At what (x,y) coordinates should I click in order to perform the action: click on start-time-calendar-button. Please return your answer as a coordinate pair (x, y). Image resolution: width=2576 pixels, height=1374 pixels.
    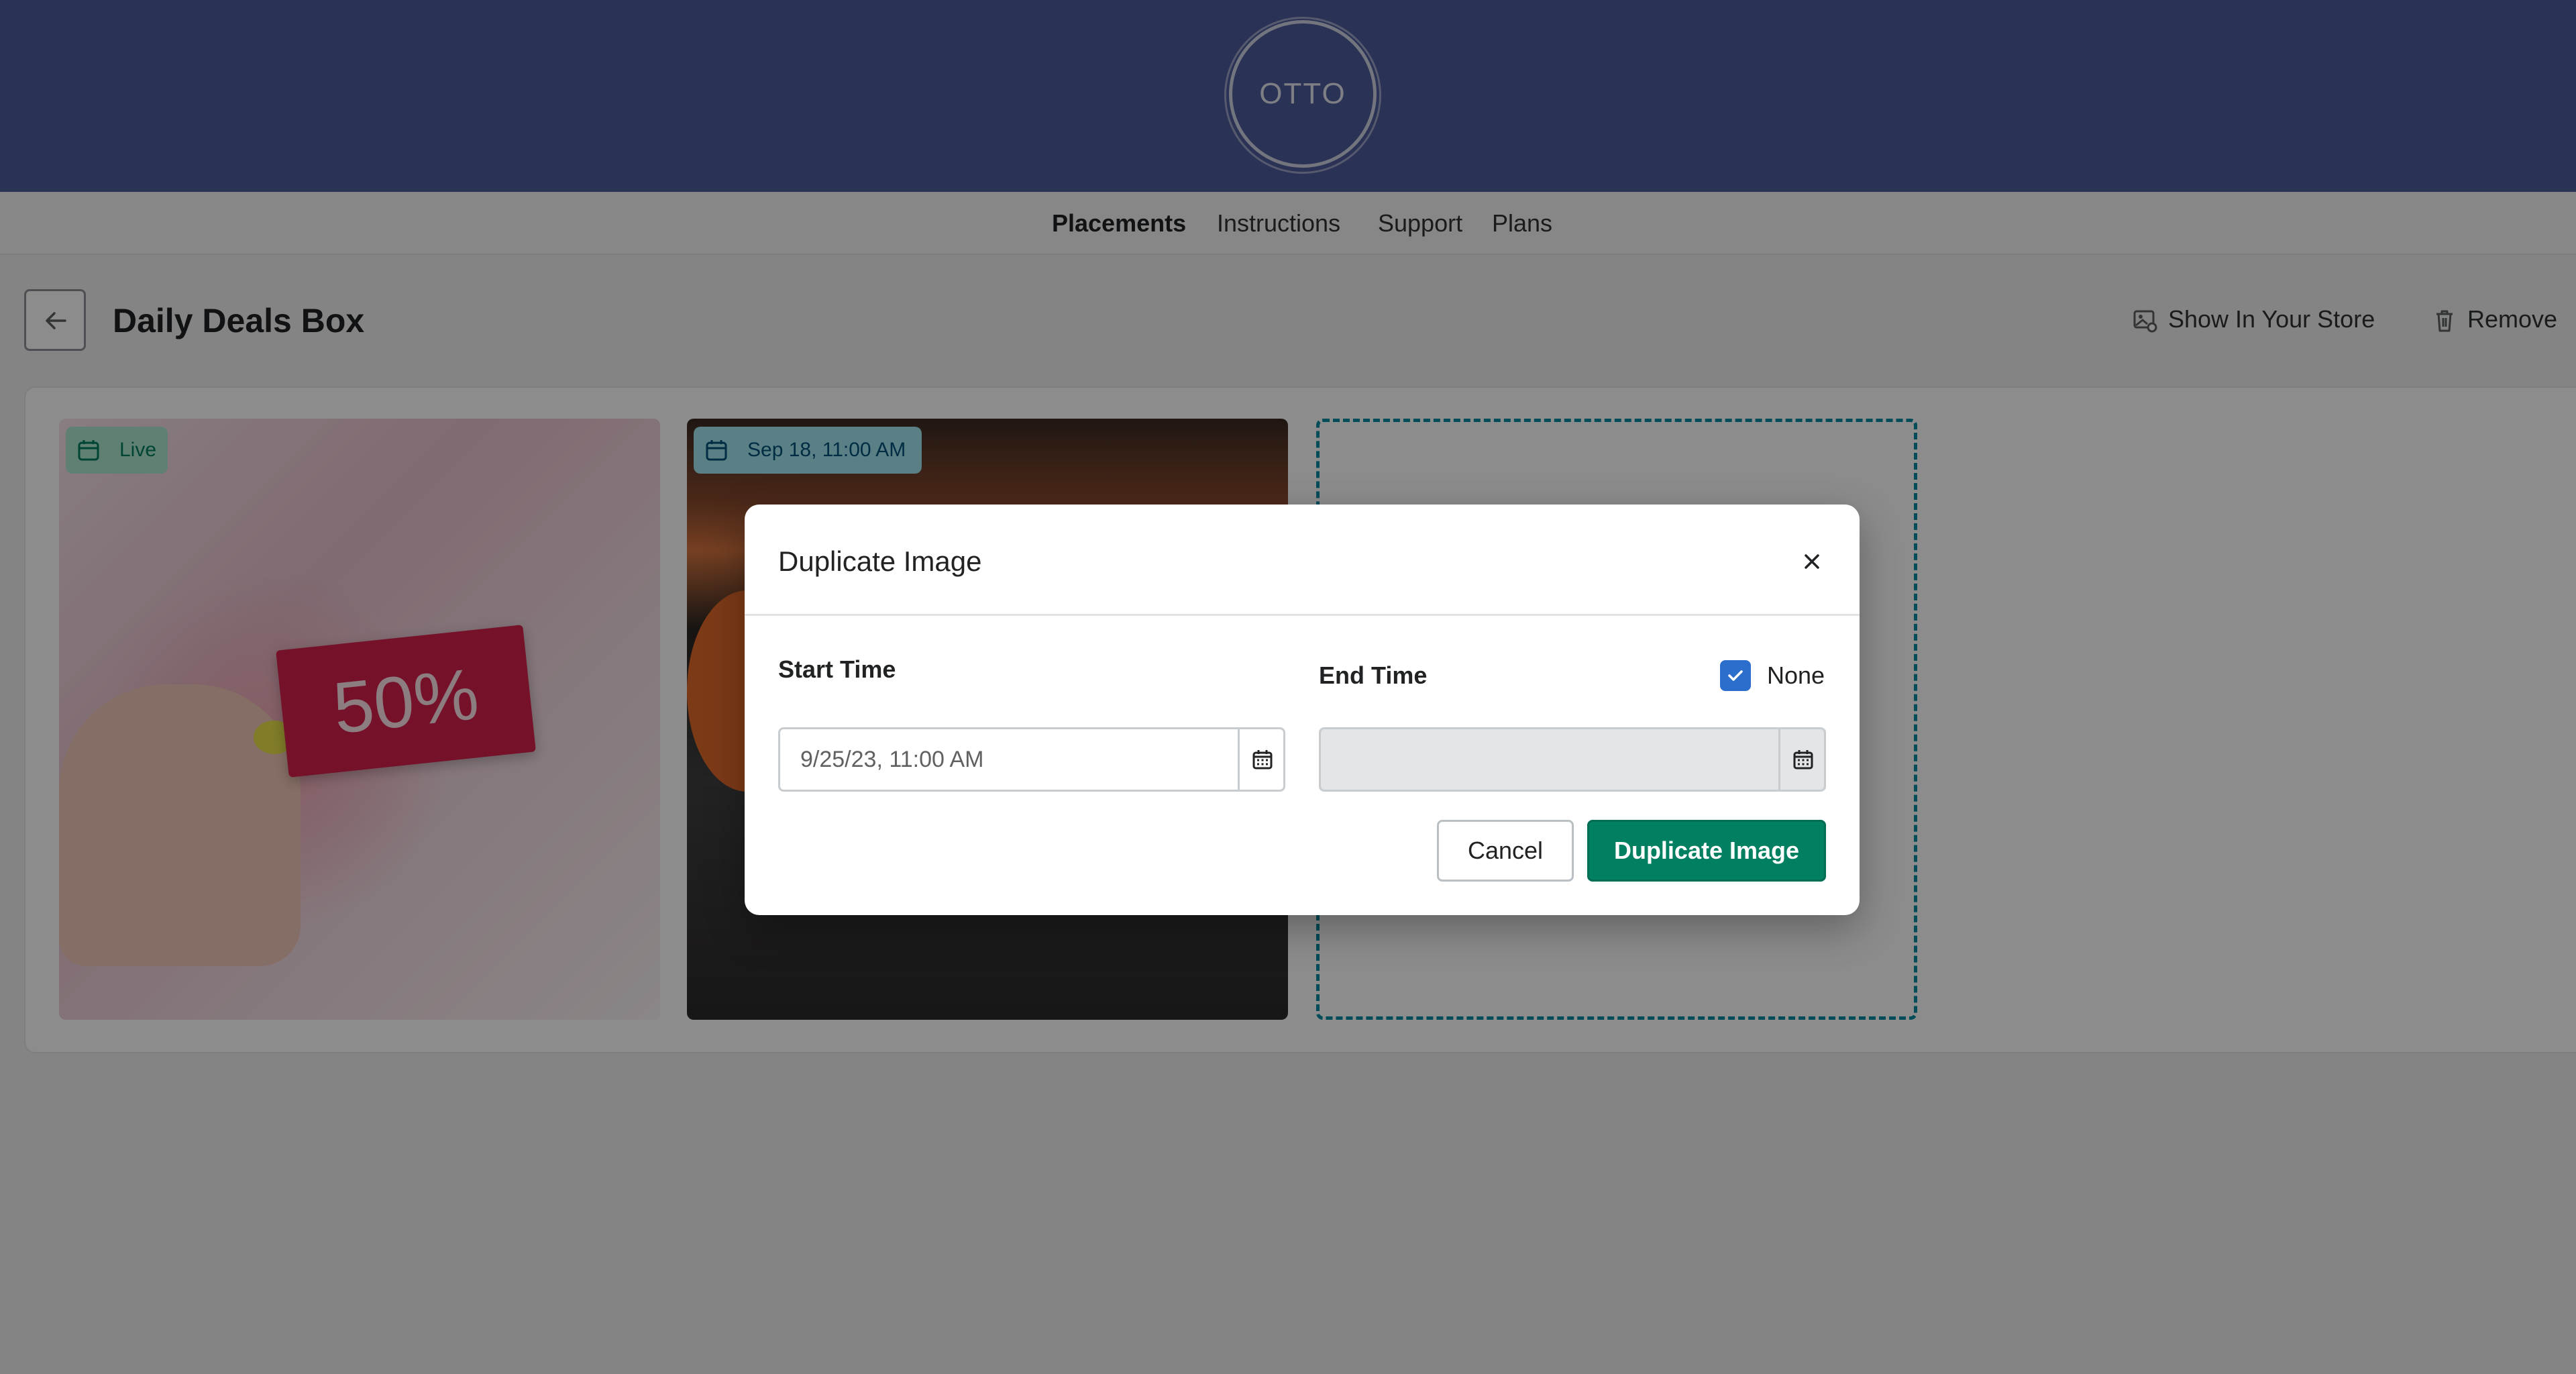
    Looking at the image, I should click on (1260, 760).